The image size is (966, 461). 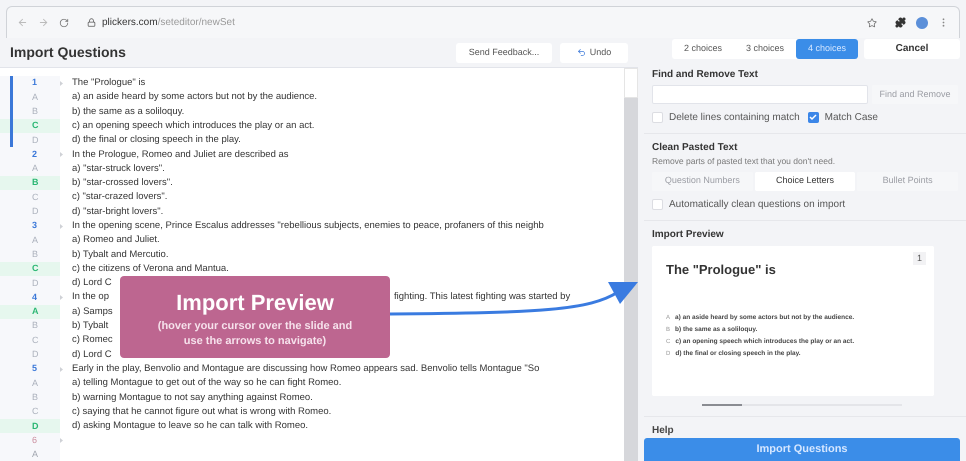 I want to click on editor-line: a) an aside heard by some actors but not by the audience., so click(x=195, y=97).